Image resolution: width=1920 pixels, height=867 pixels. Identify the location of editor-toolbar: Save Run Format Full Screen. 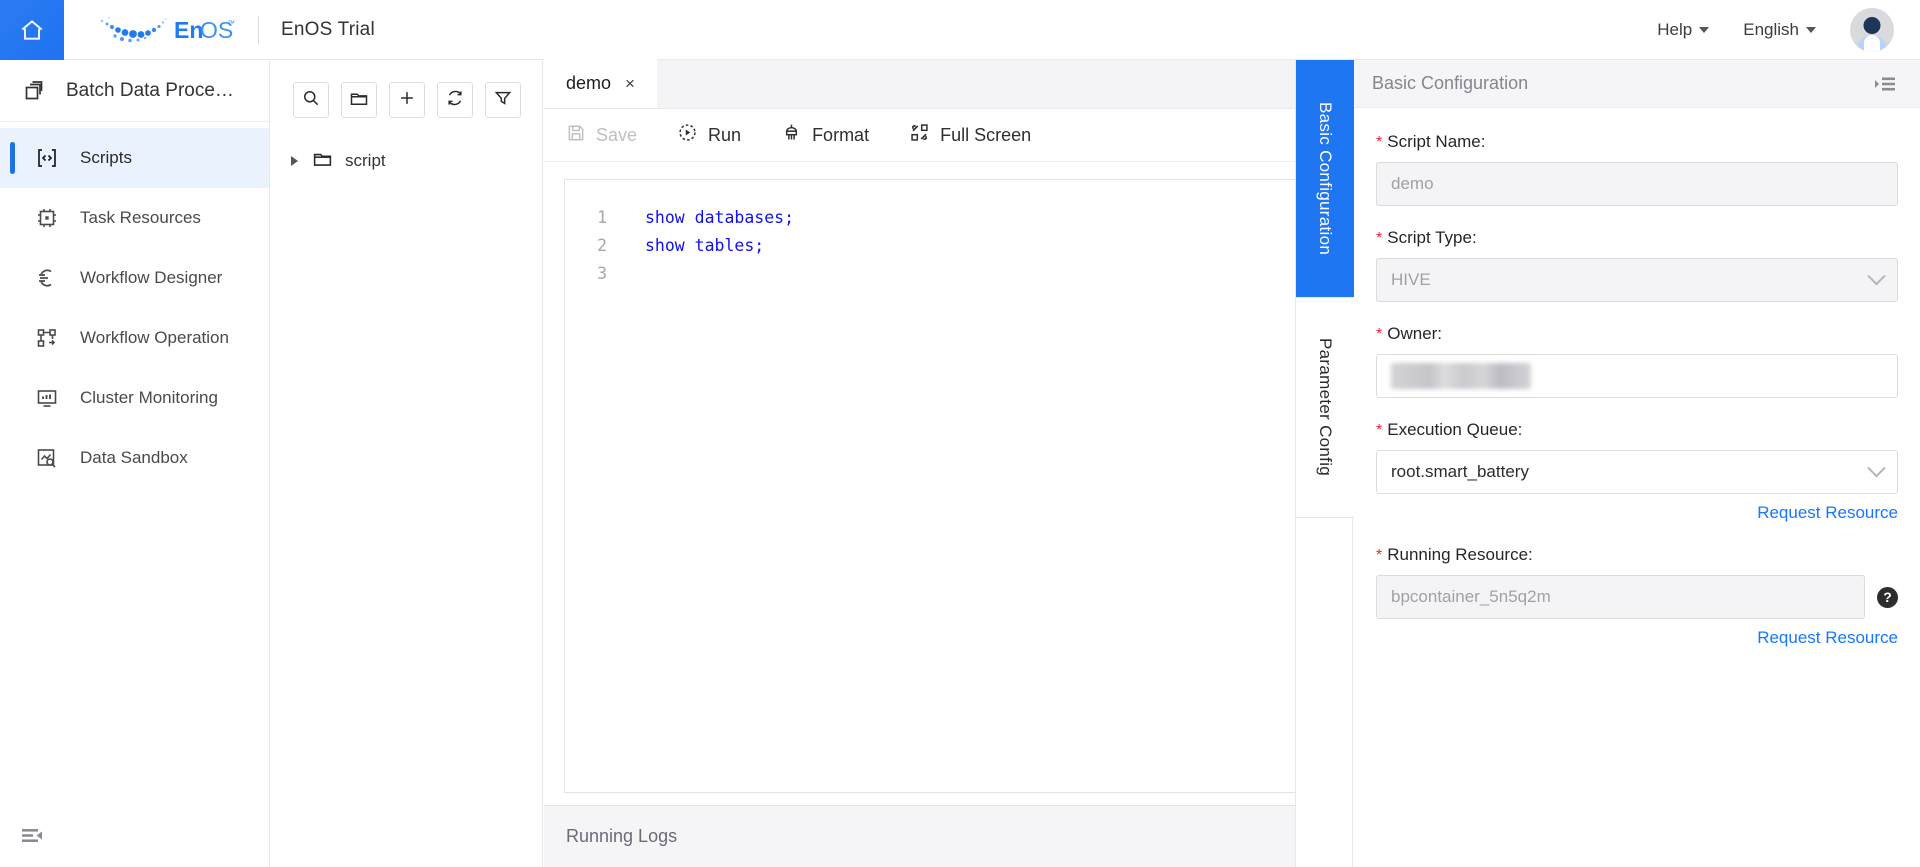
(930, 135).